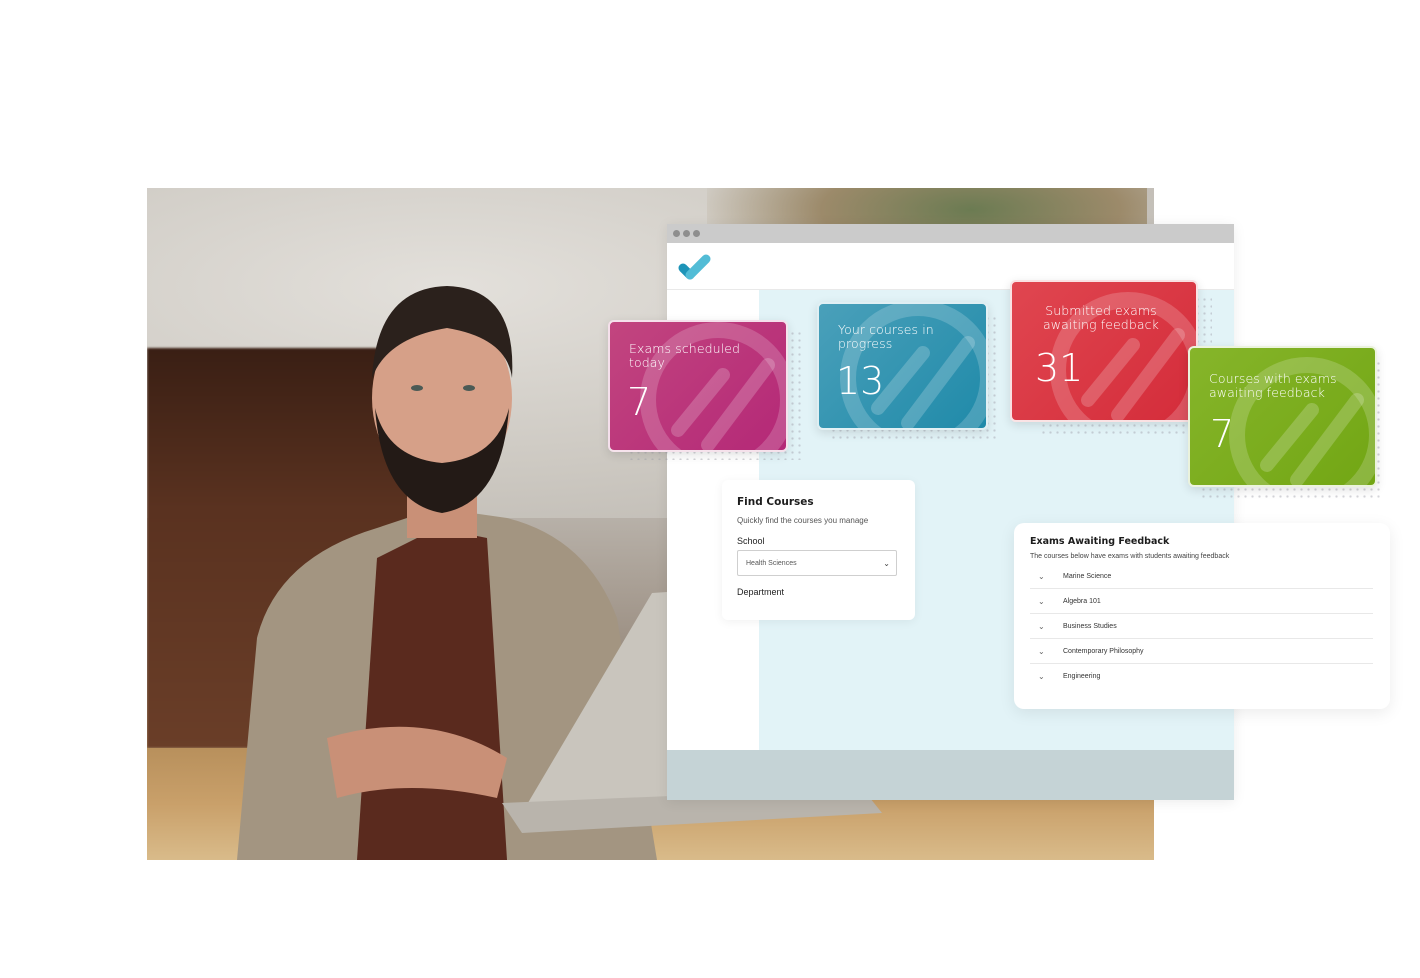 This screenshot has width=1420, height=978. Describe the element at coordinates (761, 592) in the screenshot. I see `department-label: Department` at that location.